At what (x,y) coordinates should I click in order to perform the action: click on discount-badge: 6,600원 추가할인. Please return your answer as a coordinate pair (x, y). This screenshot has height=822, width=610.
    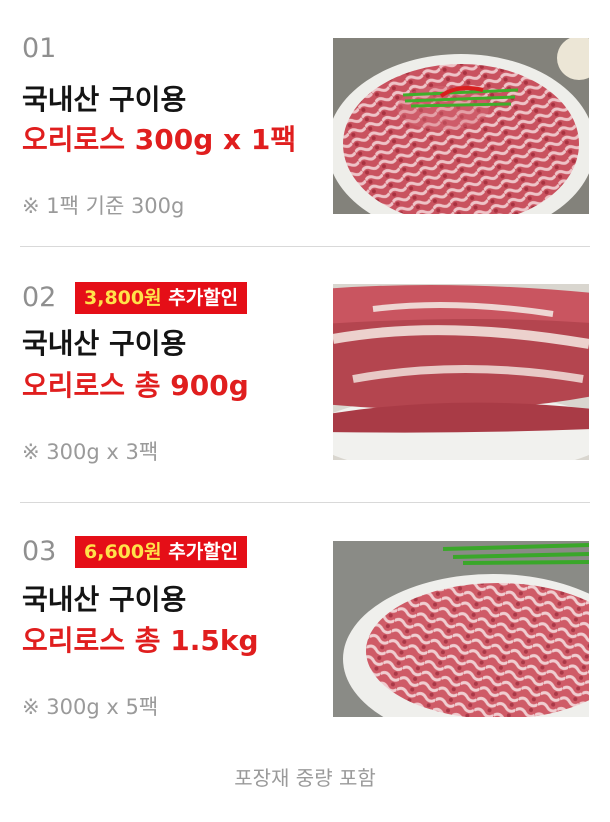
    Looking at the image, I should click on (161, 552).